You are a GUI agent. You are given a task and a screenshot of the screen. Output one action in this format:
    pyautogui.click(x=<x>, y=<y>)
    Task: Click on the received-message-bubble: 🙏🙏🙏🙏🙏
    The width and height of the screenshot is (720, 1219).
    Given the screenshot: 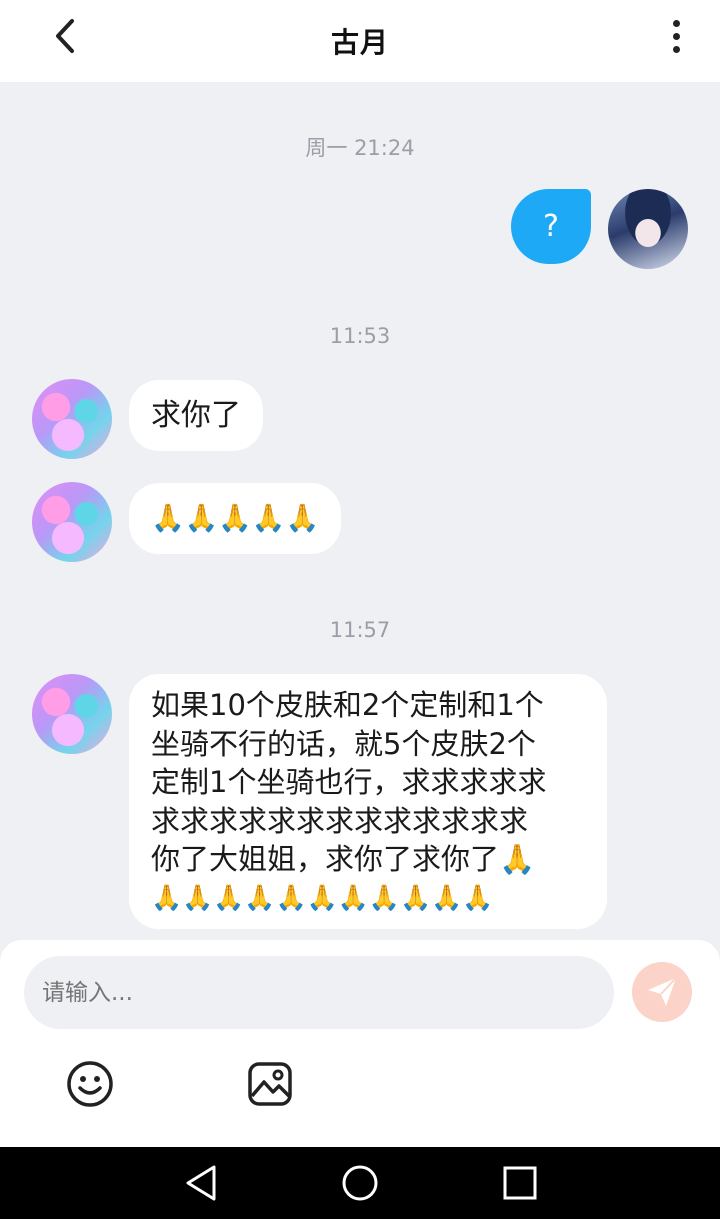 What is the action you would take?
    pyautogui.click(x=235, y=518)
    